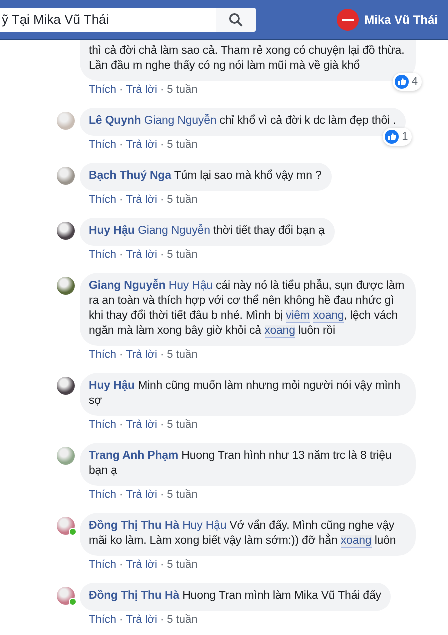 The height and width of the screenshot is (635, 448). Describe the element at coordinates (245, 394) in the screenshot. I see `comment-text: Huy Hậu Minh cũng muốn làm nhưng mỏi người nói vậy mình sợ` at that location.